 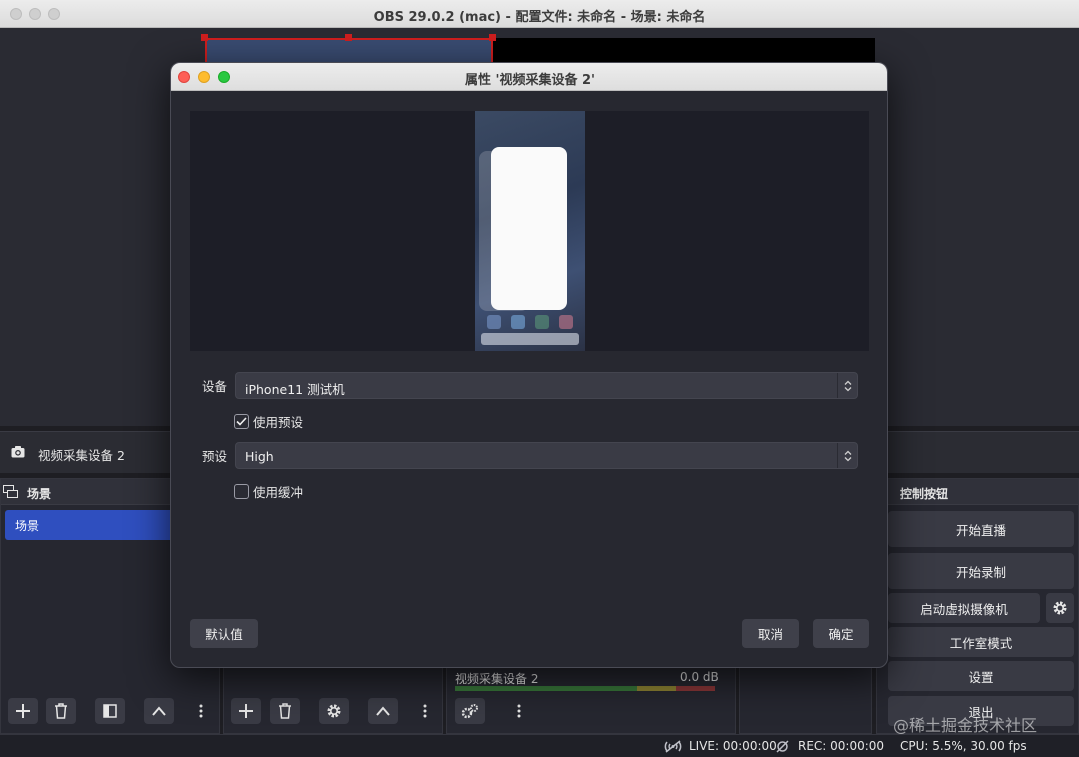 I want to click on use-preset-checkbox, so click(x=241, y=421).